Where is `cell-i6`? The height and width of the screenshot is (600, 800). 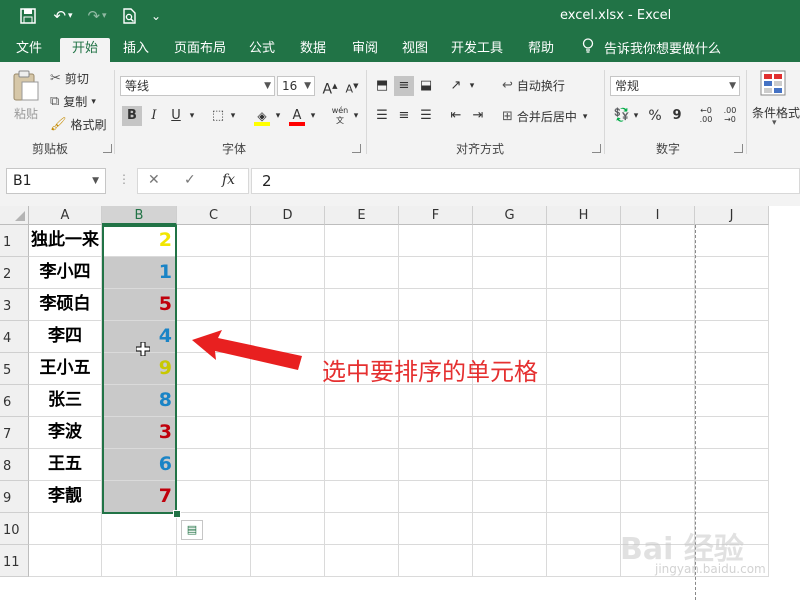
cell-i6 is located at coordinates (658, 401).